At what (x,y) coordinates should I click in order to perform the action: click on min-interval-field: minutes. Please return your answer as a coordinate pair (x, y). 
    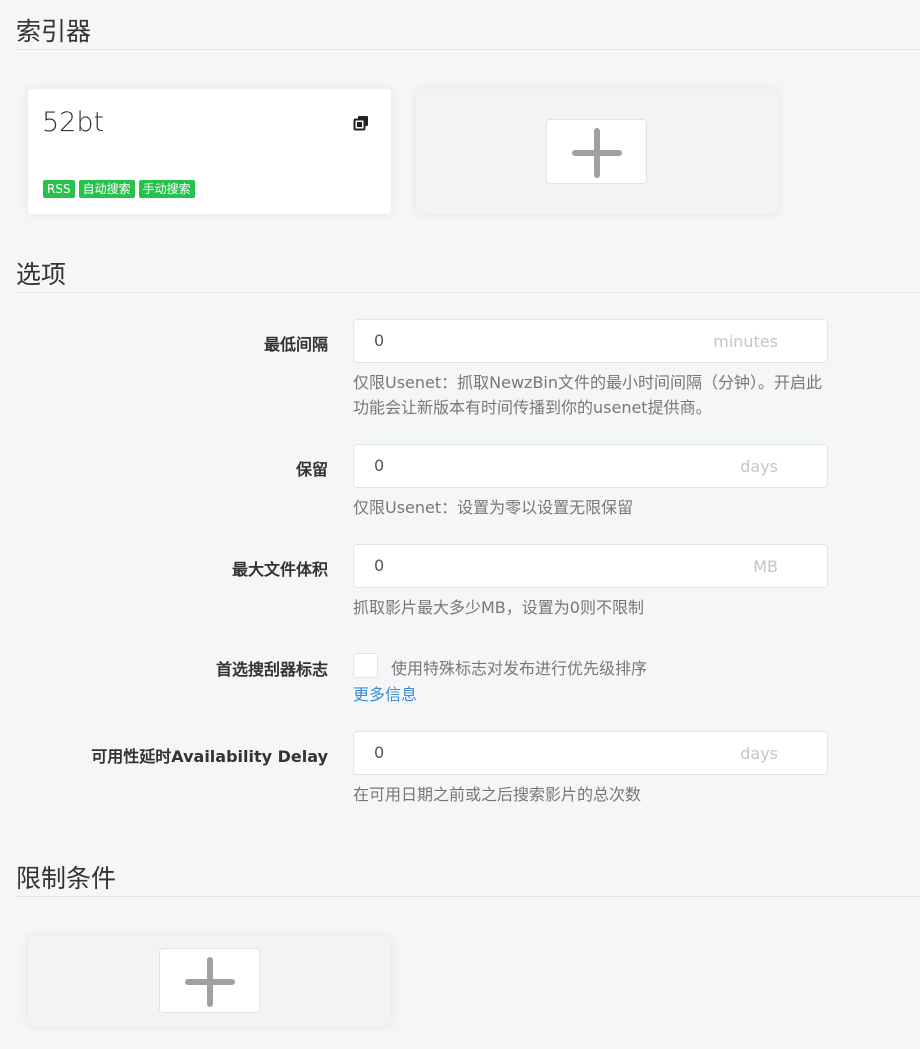
    Looking at the image, I should click on (590, 341).